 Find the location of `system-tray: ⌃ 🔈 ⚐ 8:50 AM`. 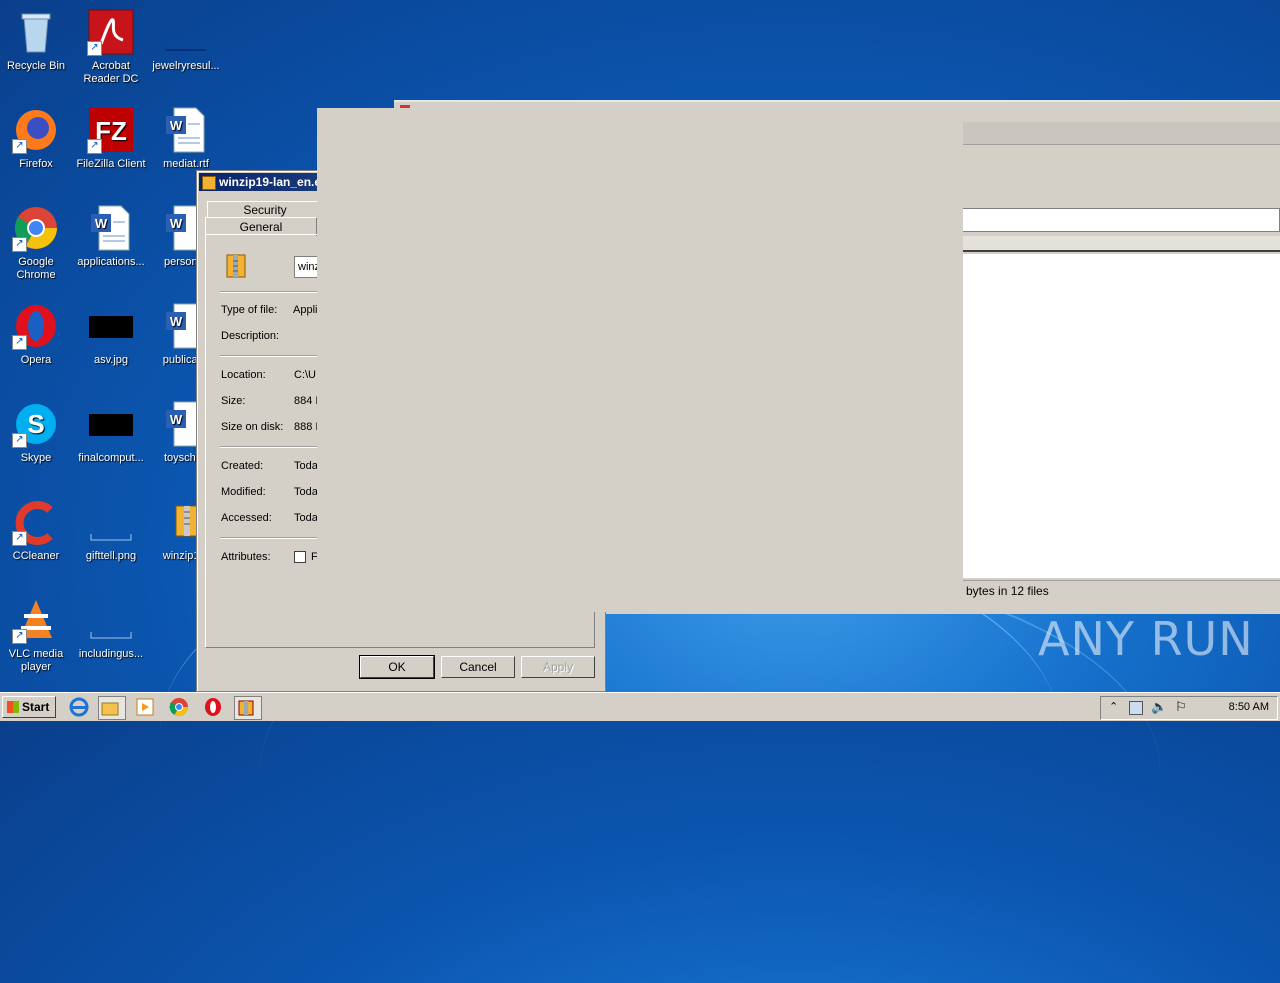

system-tray: ⌃ 🔈 ⚐ 8:50 AM is located at coordinates (1189, 708).